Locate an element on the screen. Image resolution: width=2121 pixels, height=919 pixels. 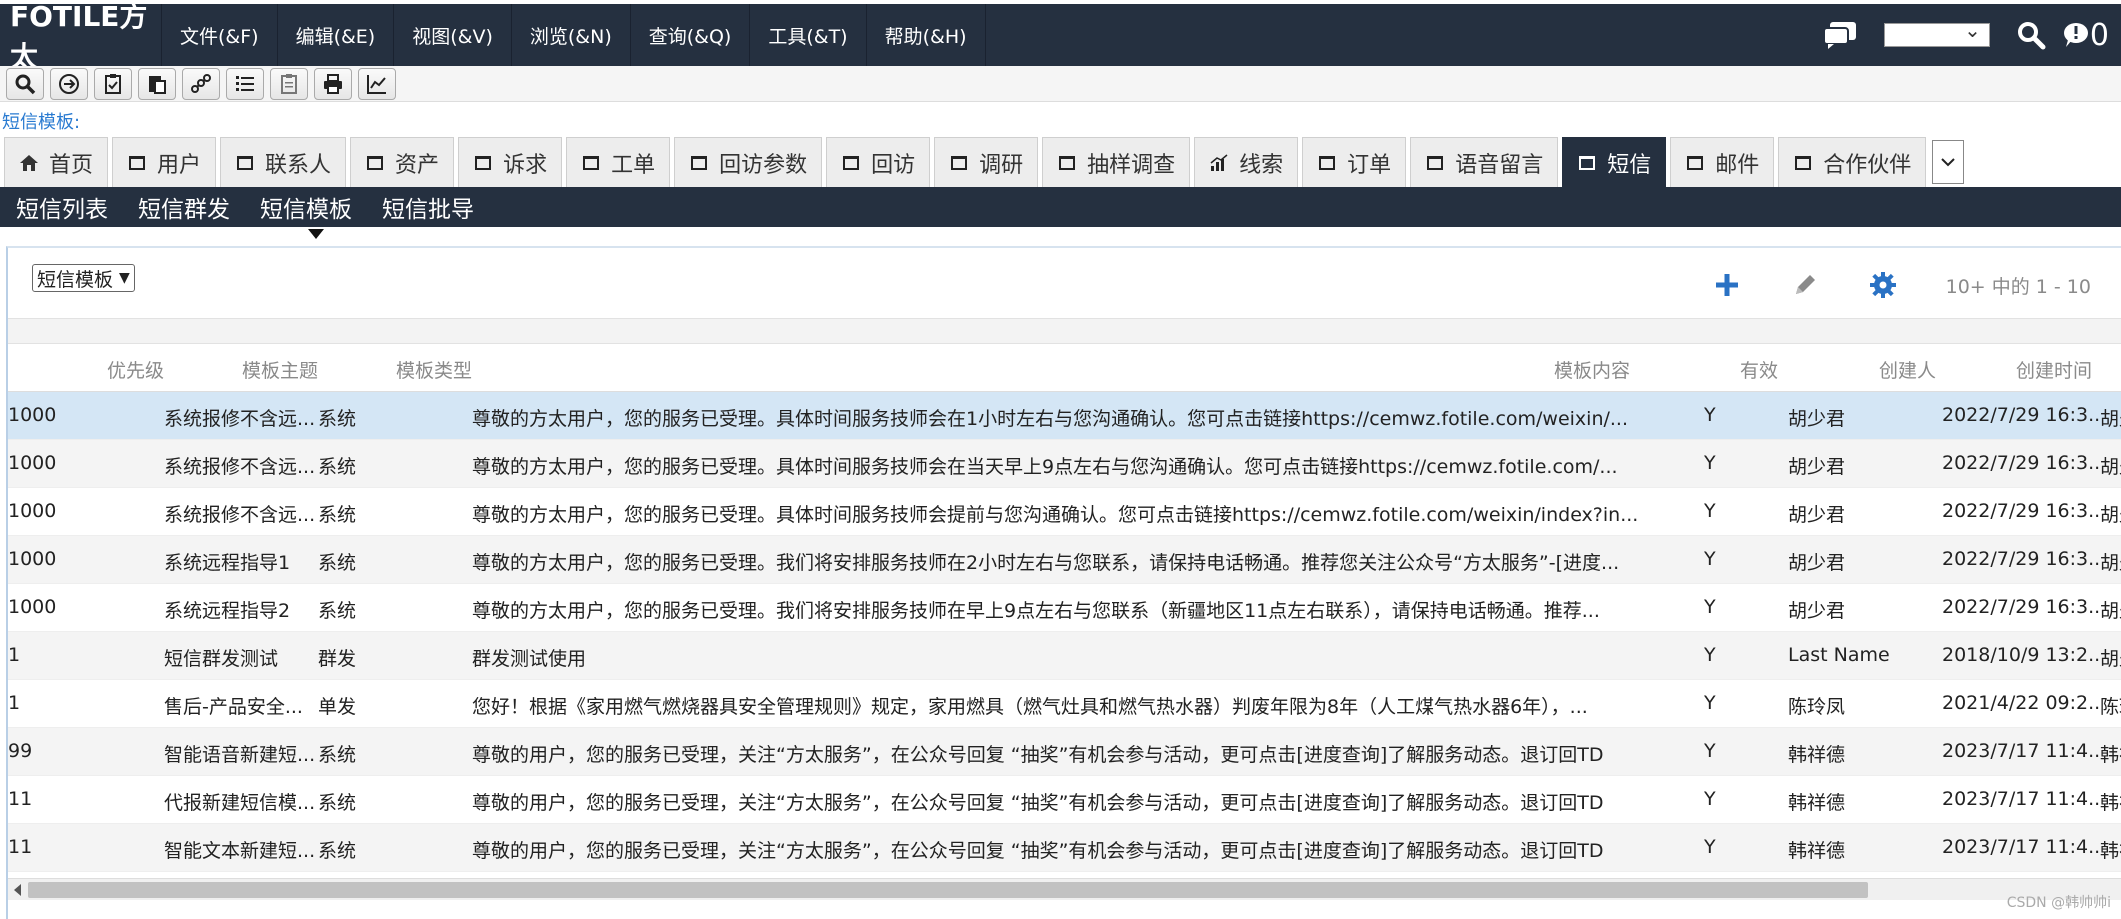
applet-actions: 10+ 中的 1 - 10 is located at coordinates (1916, 285).